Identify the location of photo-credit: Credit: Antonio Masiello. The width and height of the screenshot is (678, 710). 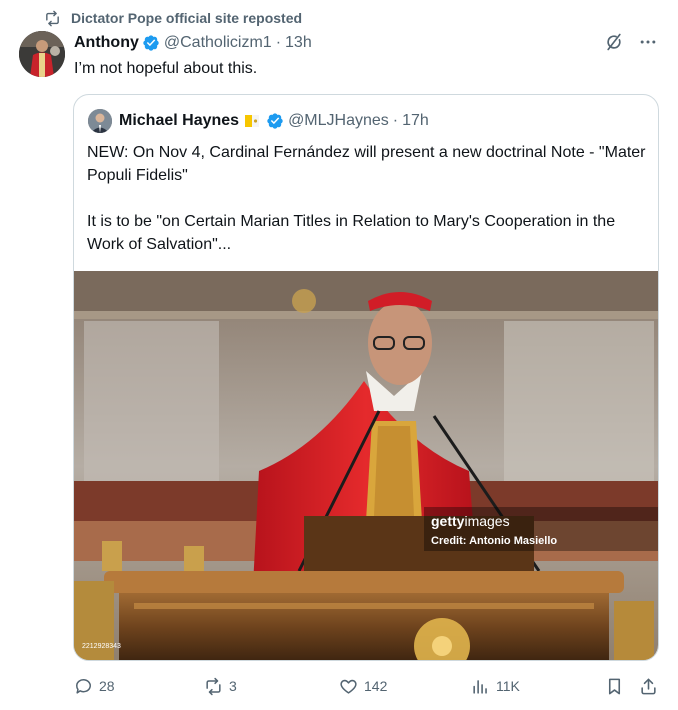
(494, 541).